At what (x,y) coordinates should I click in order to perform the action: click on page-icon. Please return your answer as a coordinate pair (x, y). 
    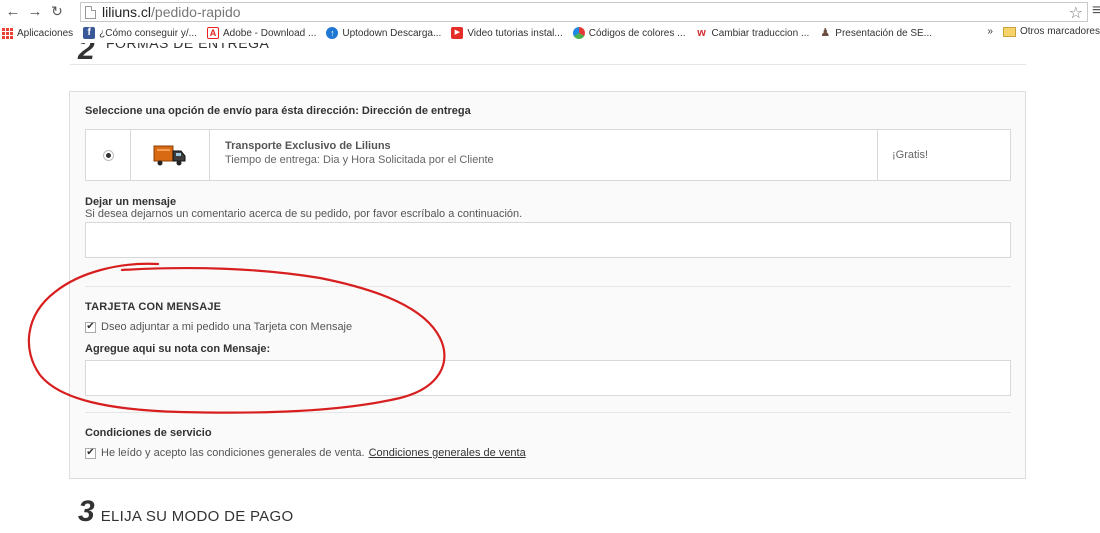
    Looking at the image, I should click on (90, 12).